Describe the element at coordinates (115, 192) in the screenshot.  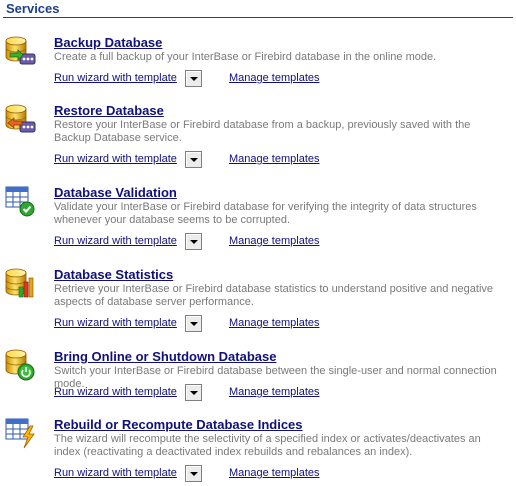
I see `service-title-link: Database Validation` at that location.